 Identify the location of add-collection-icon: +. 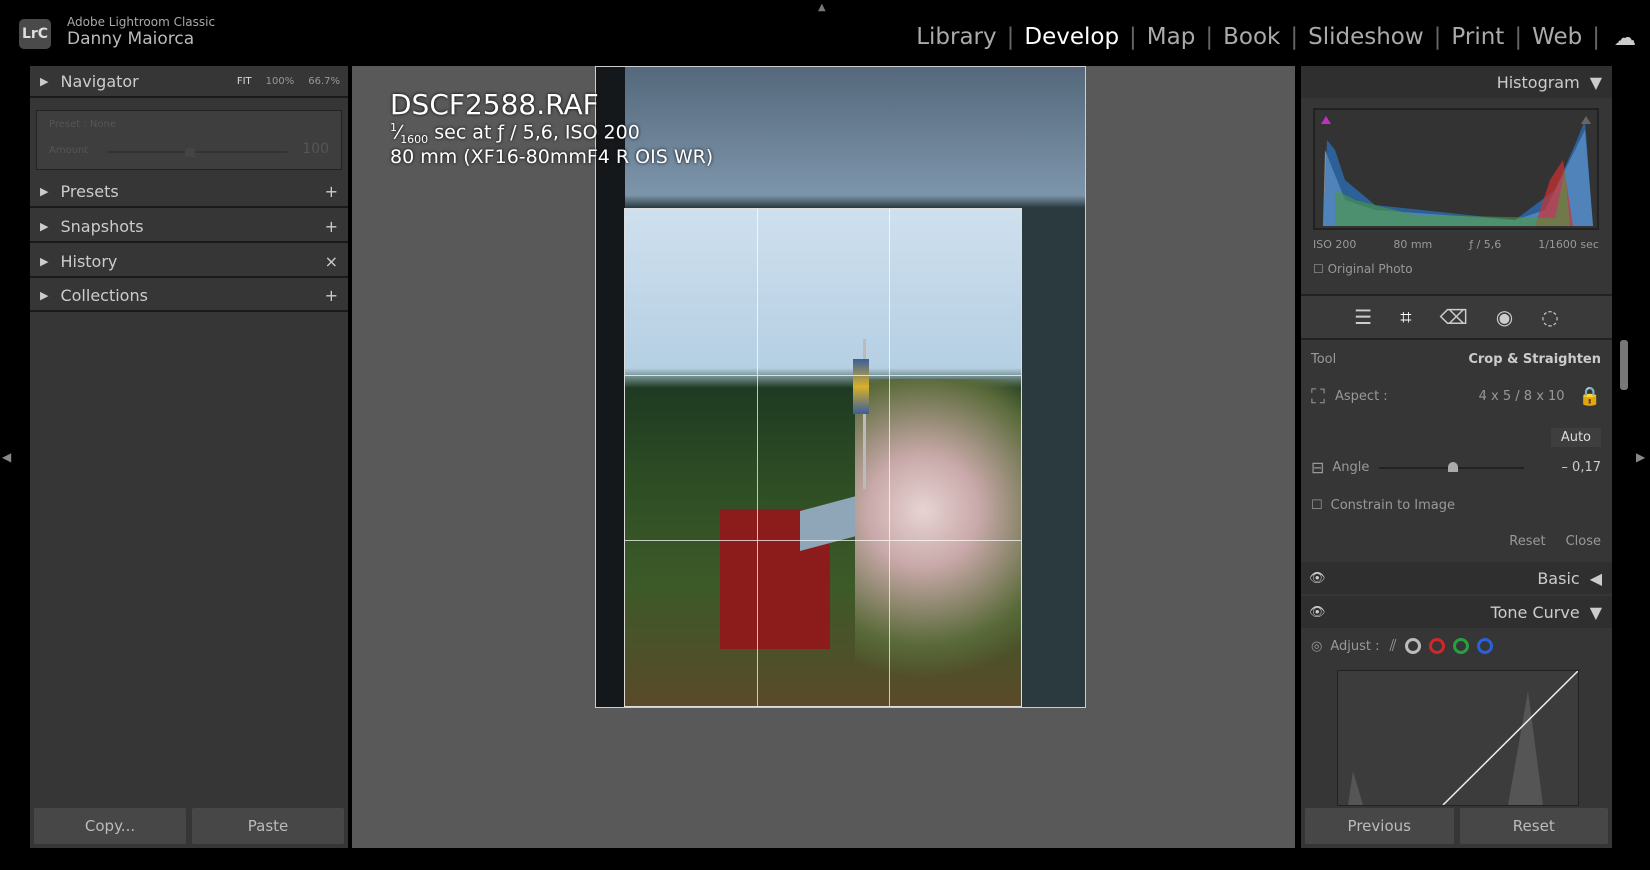
(331, 295).